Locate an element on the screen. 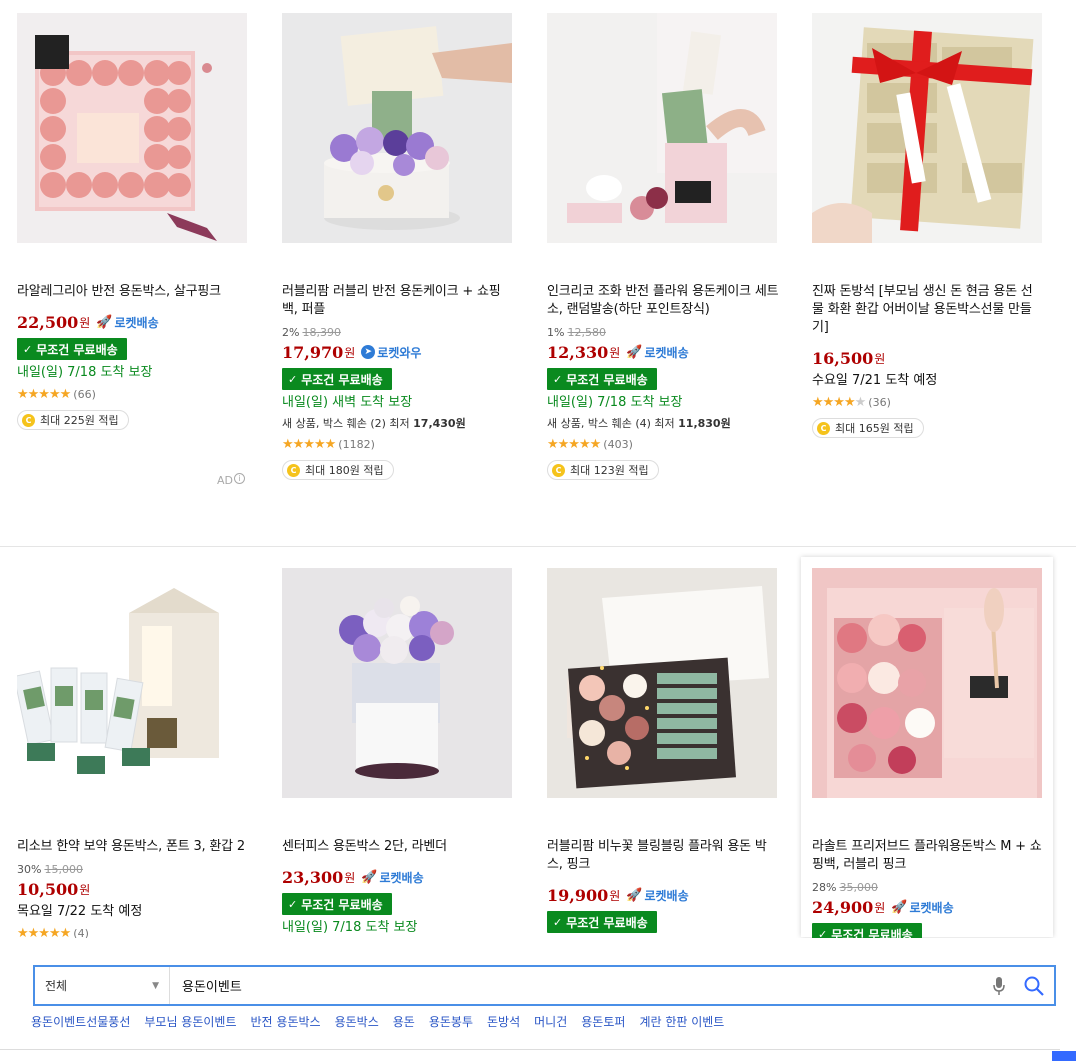  sale-price: 23,300 is located at coordinates (313, 877).